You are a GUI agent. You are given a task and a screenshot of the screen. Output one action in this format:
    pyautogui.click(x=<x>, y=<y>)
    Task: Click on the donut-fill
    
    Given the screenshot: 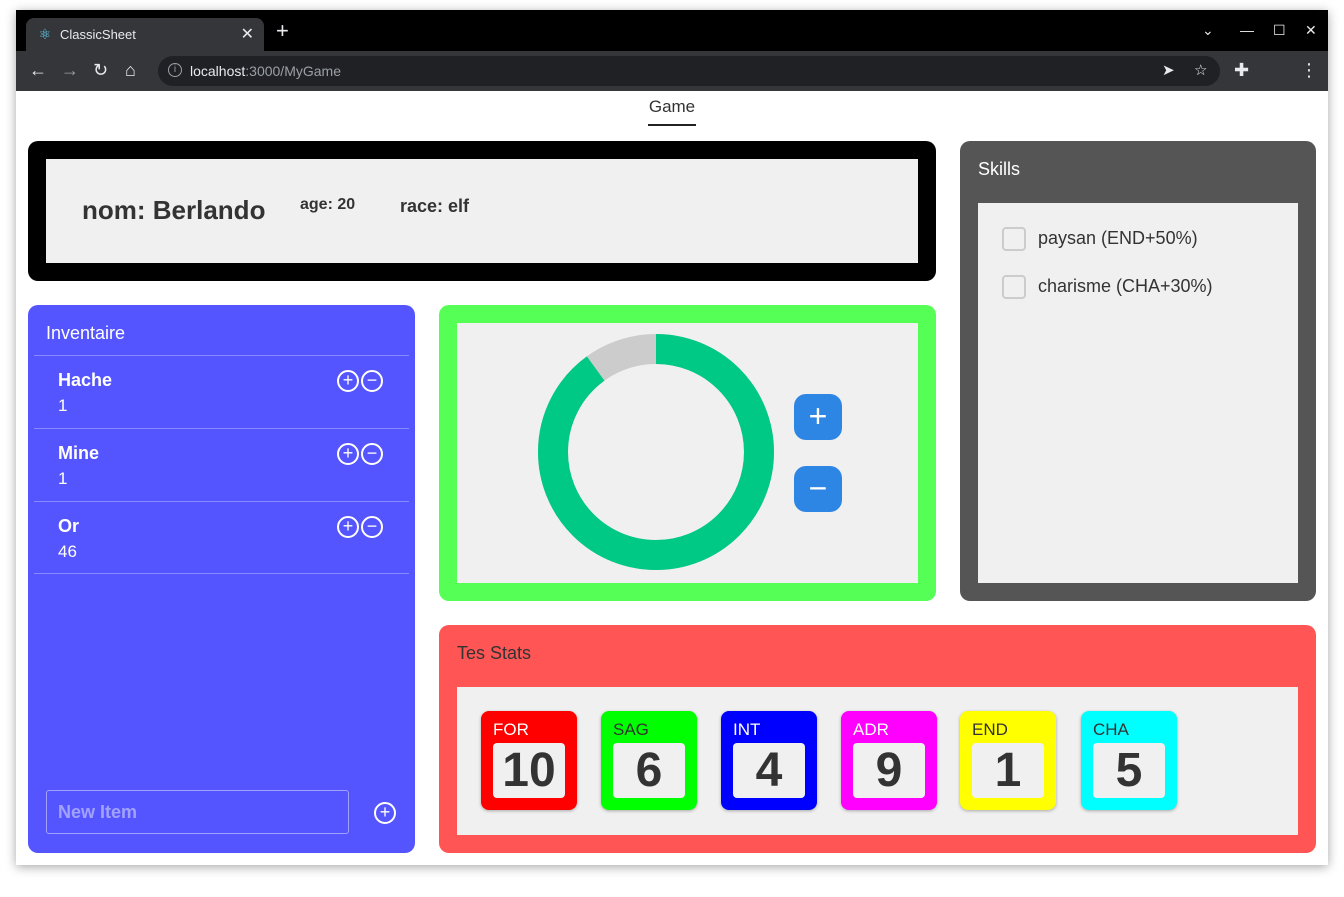 What is the action you would take?
    pyautogui.click(x=656, y=452)
    